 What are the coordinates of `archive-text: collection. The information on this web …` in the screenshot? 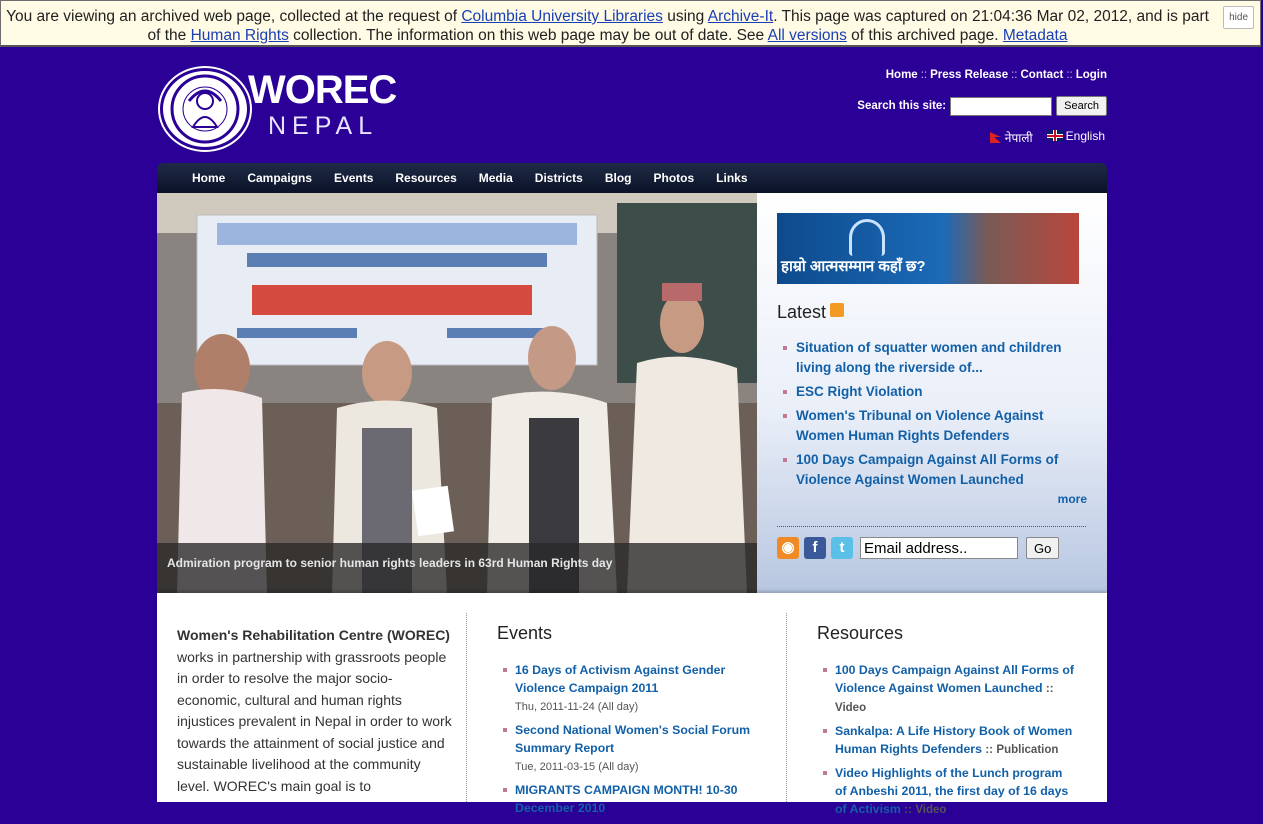 It's located at (528, 35).